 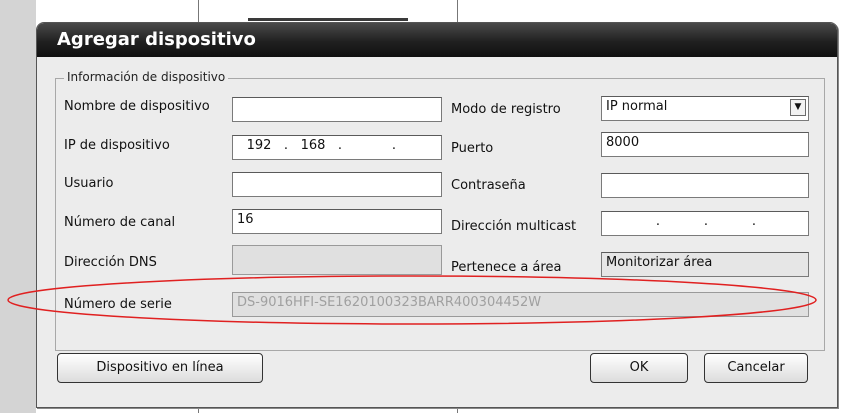 I want to click on device-online-button: Dispositivo en línea, so click(x=160, y=368).